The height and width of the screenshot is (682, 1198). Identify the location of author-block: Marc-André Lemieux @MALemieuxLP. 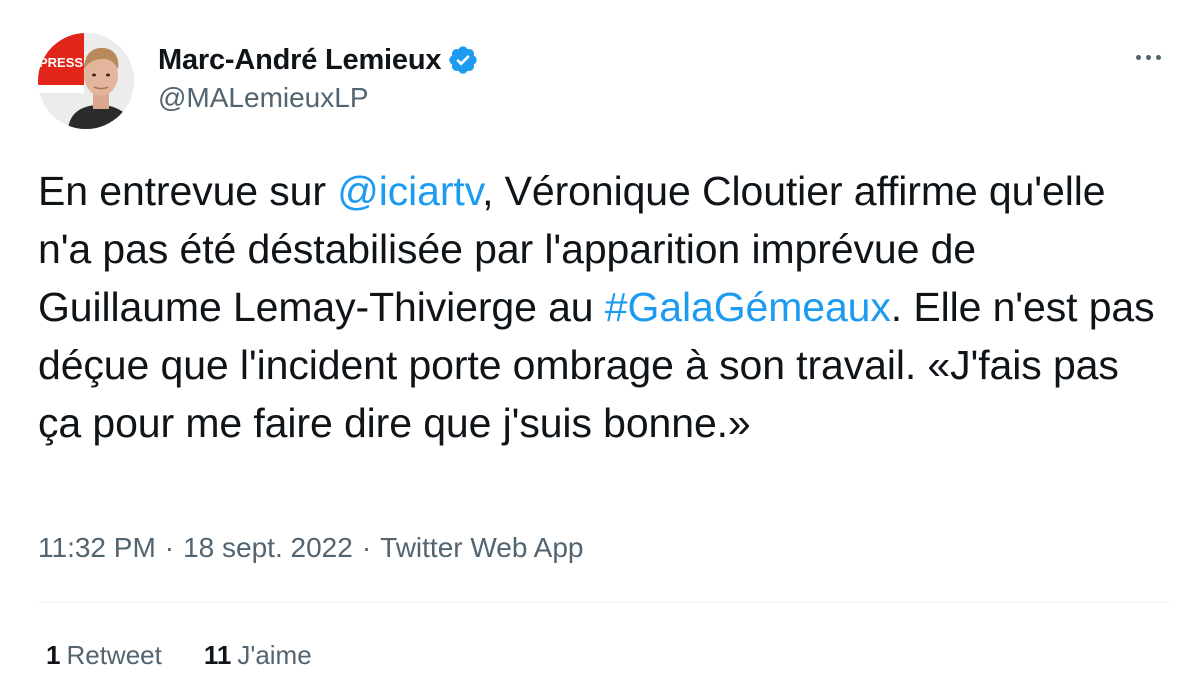
(318, 77).